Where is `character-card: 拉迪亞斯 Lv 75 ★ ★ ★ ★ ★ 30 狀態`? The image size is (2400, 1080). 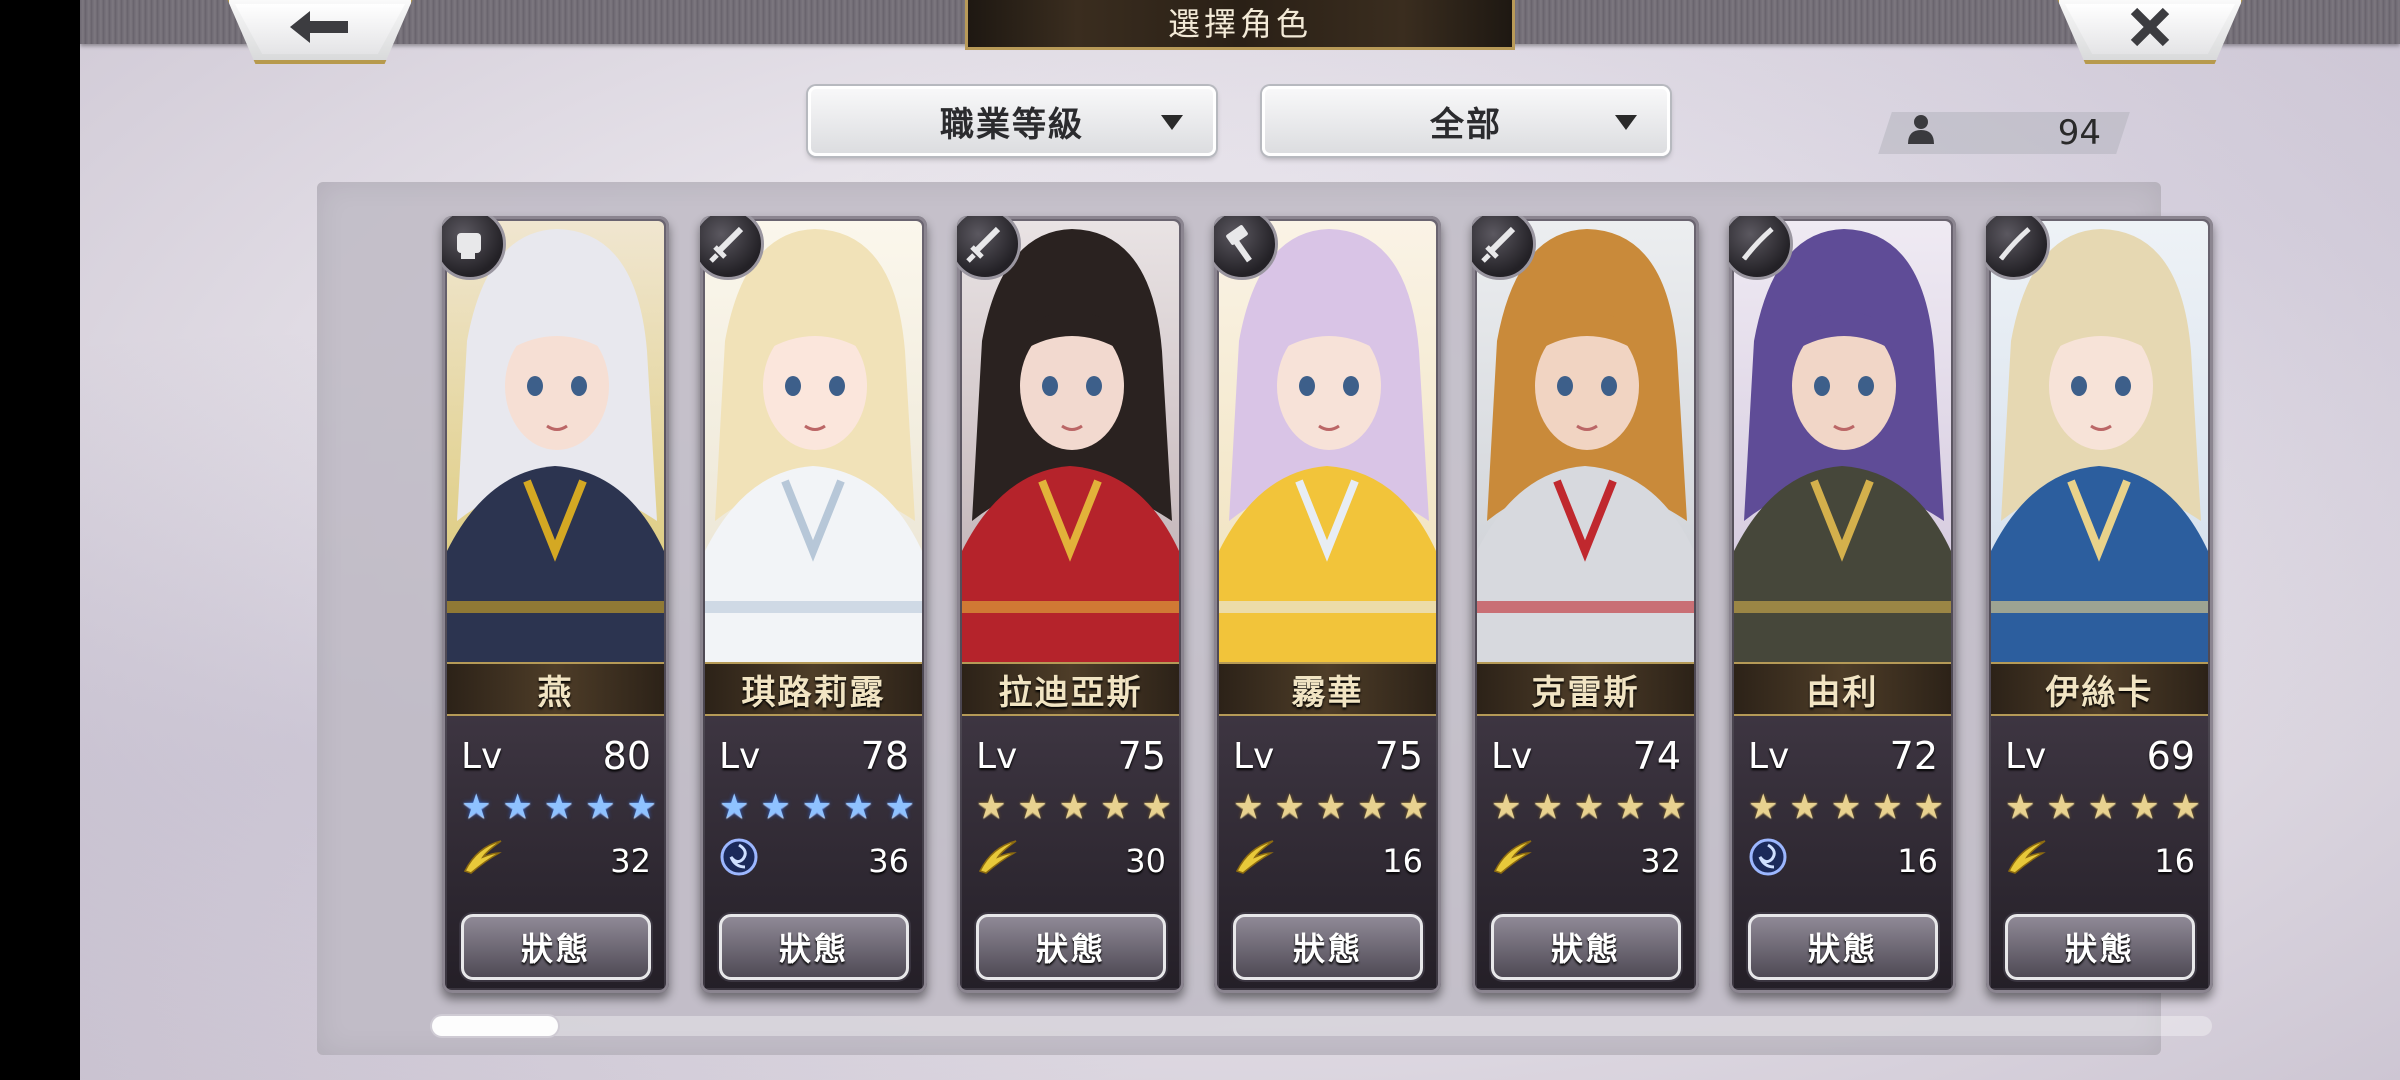
character-card: 拉迪亞斯 Lv 75 ★ ★ ★ ★ ★ 30 狀態 is located at coordinates (1070, 604).